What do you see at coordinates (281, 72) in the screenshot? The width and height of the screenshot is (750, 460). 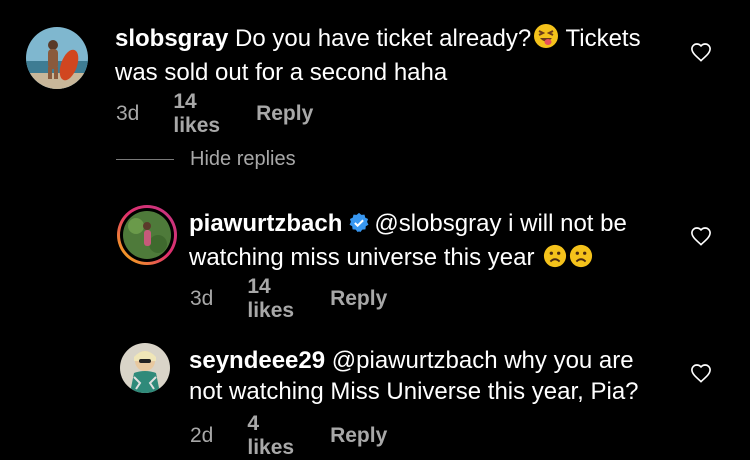 I see `comment-text: was sold out for a second haha` at bounding box center [281, 72].